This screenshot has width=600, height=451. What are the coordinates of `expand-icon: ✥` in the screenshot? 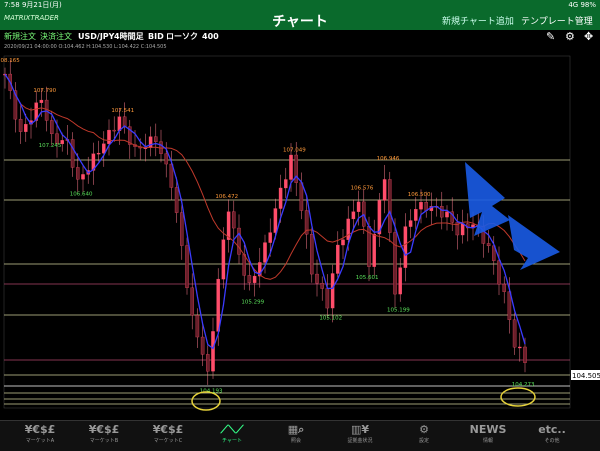 It's located at (588, 37).